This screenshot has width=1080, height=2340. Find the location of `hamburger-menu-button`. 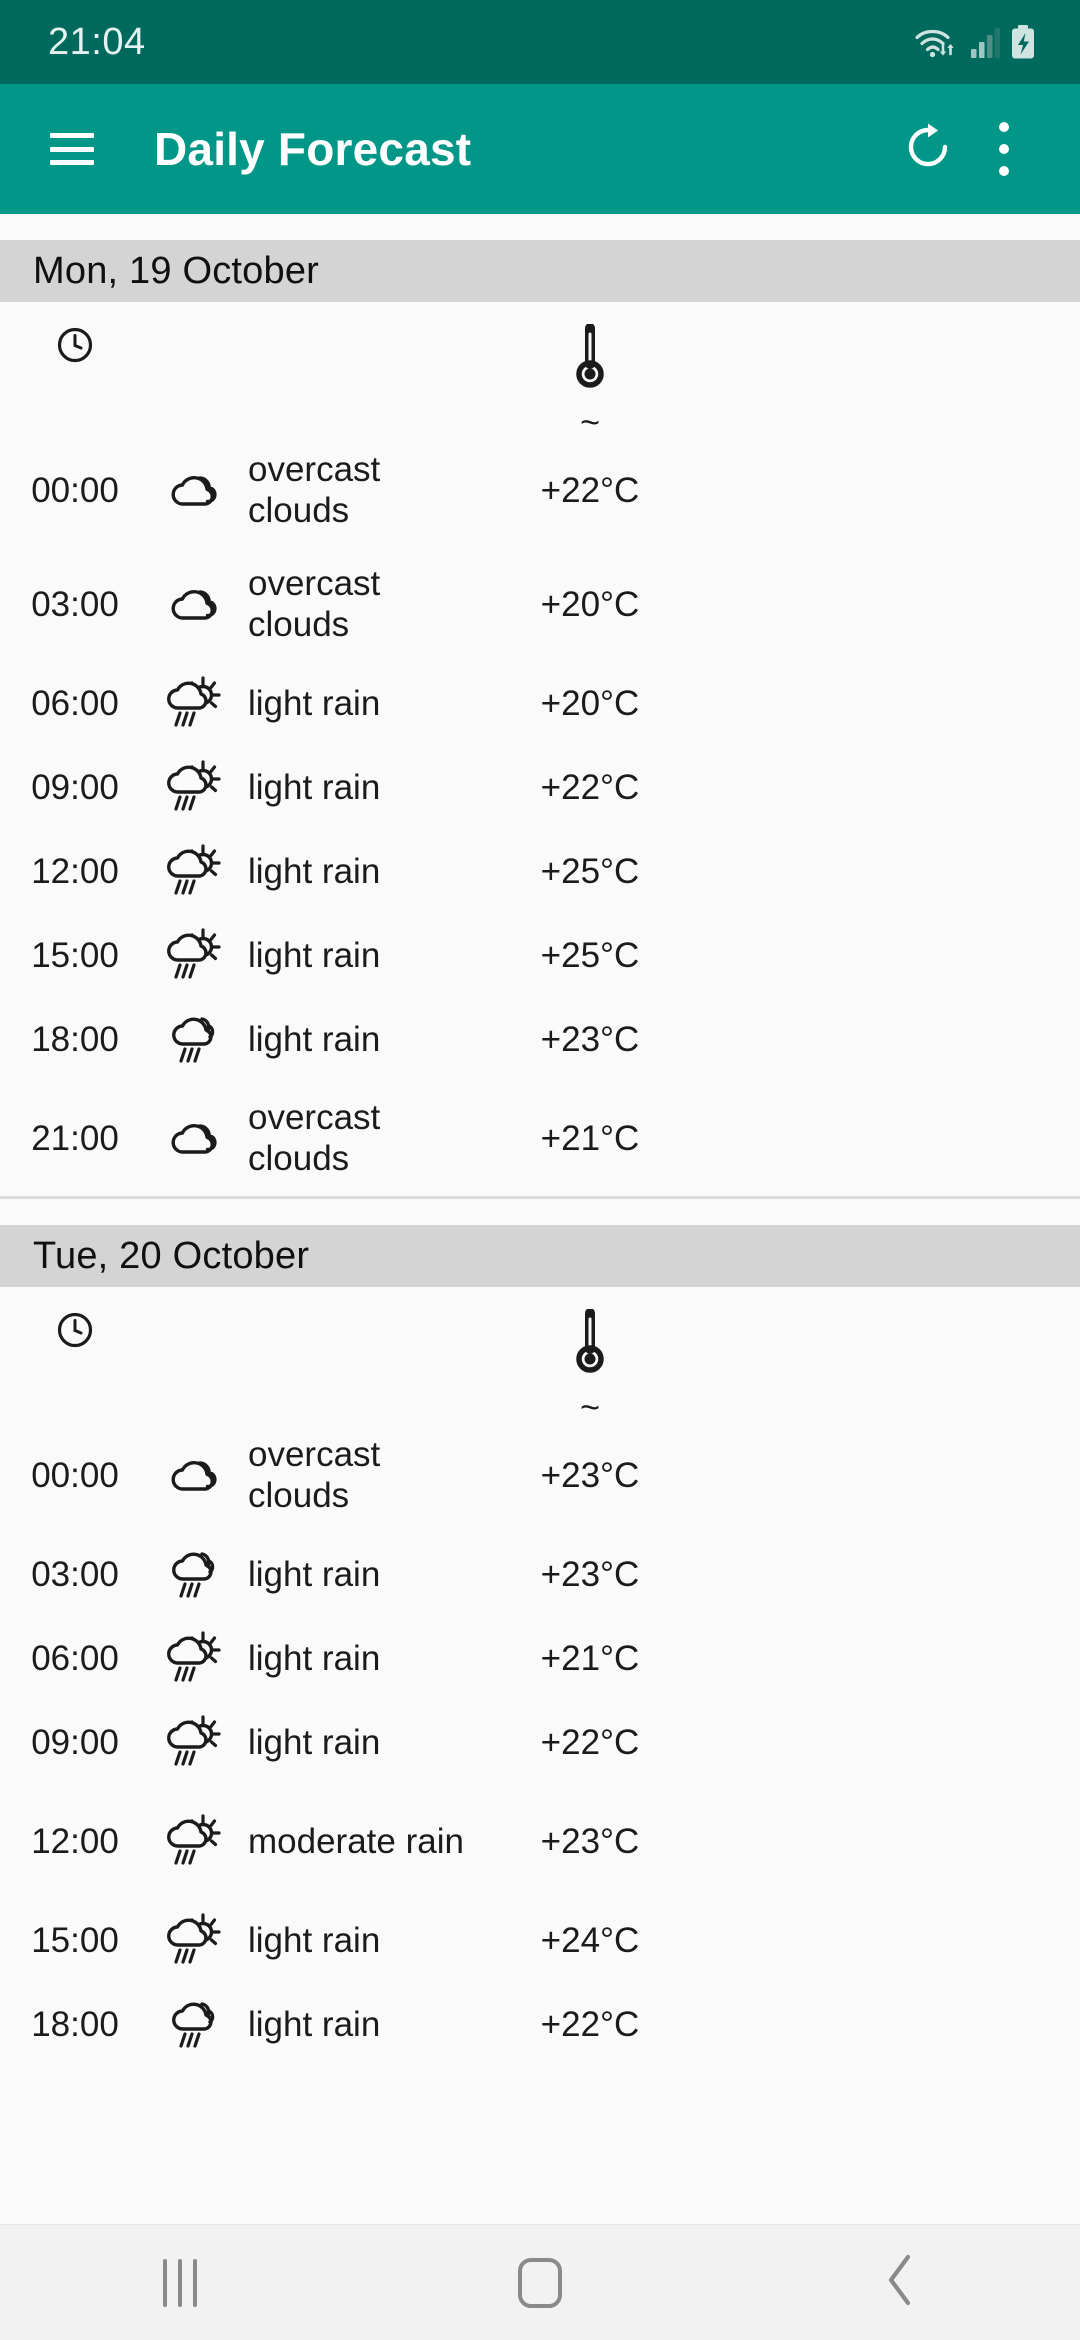

hamburger-menu-button is located at coordinates (72, 149).